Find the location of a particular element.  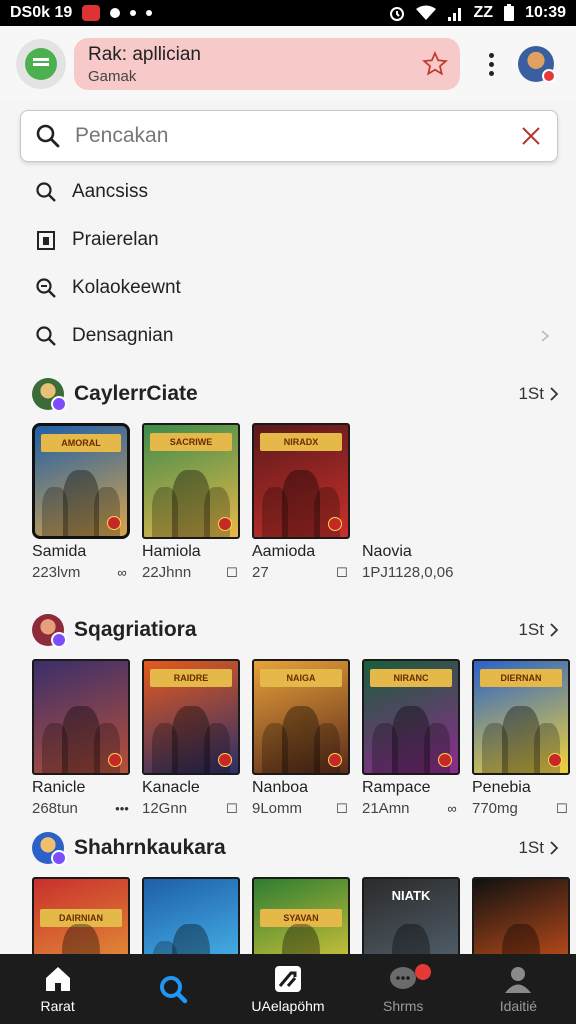

game-meta-text: 268tun is located at coordinates (55, 808).